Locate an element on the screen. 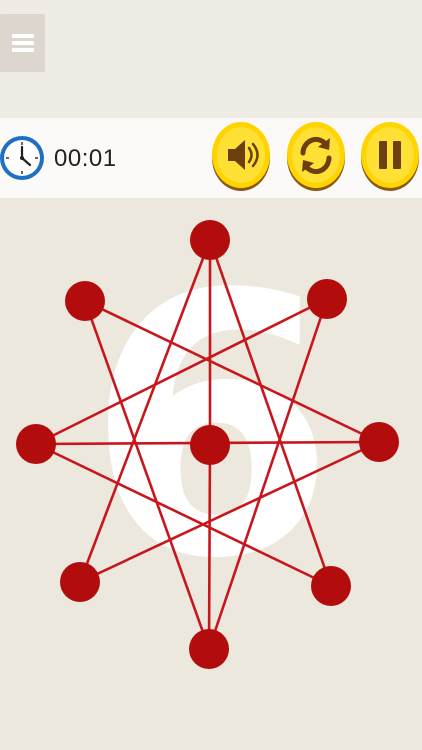 The height and width of the screenshot is (750, 422). node-lower-left is located at coordinates (80, 582).